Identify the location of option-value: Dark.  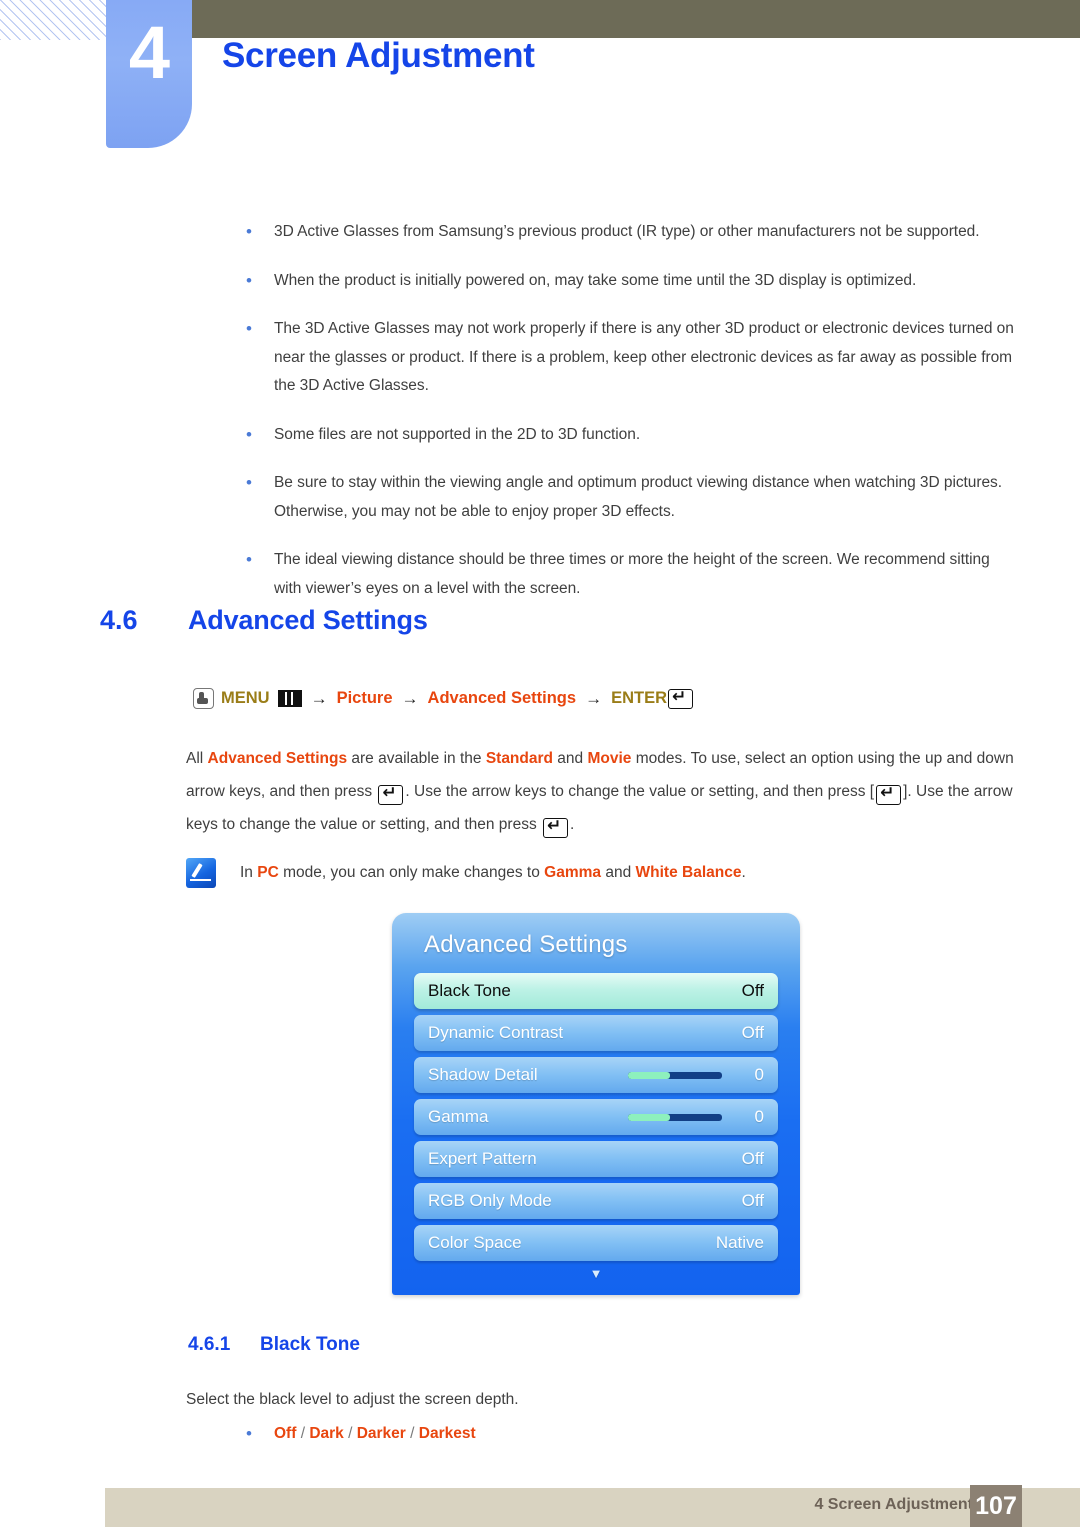
(326, 1433).